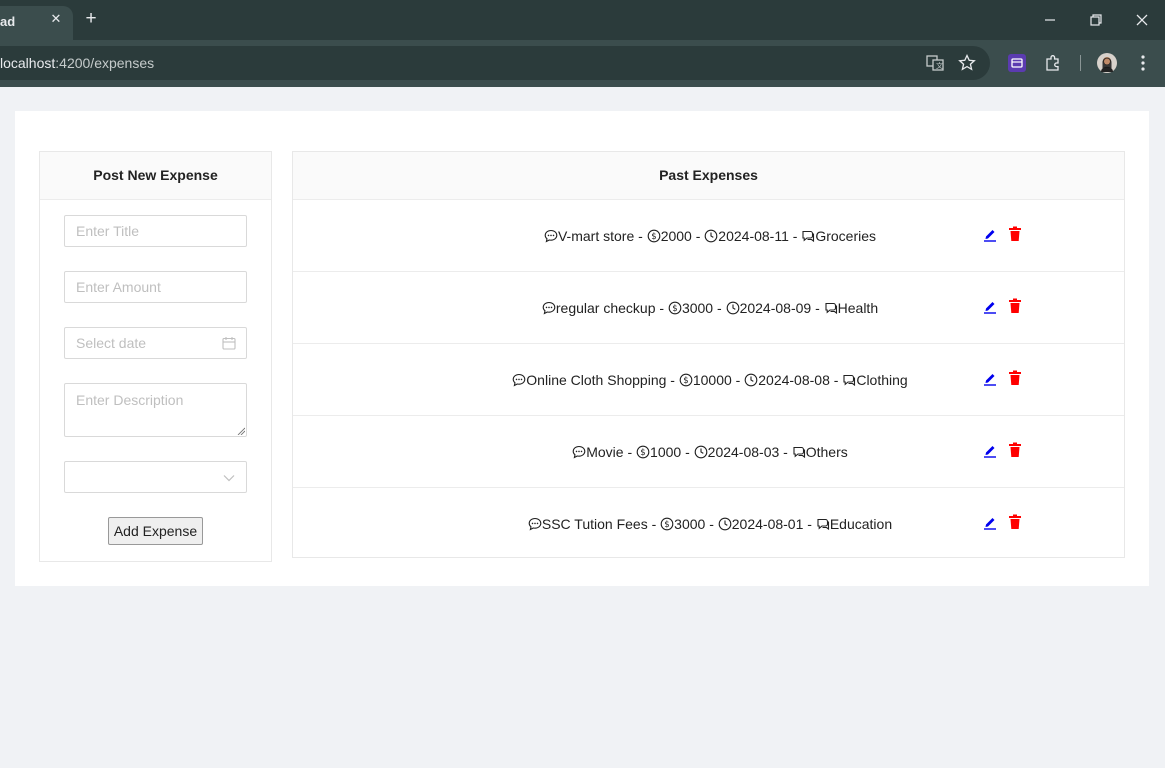 This screenshot has height=768, width=1165. Describe the element at coordinates (229, 343) in the screenshot. I see `calendar-icon` at that location.